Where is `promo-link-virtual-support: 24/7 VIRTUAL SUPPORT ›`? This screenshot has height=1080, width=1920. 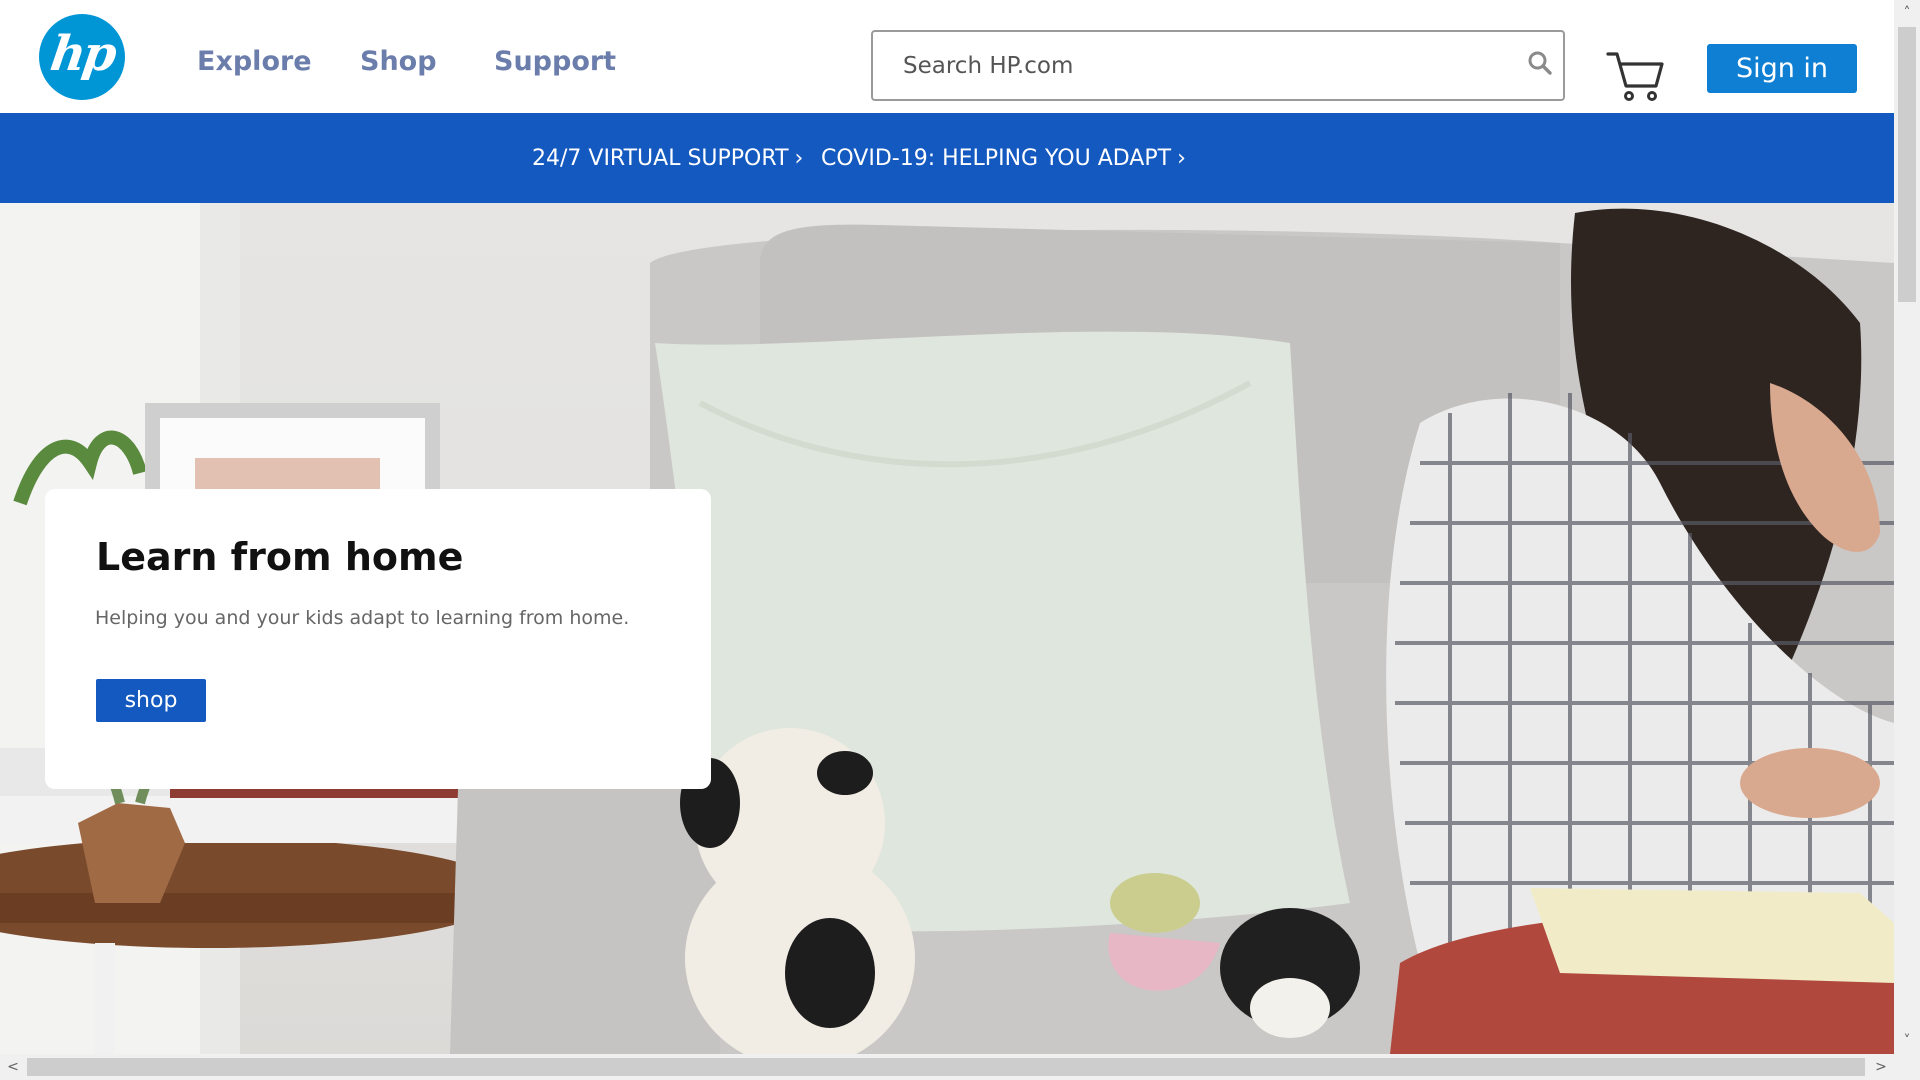
promo-link-virtual-support: 24/7 VIRTUAL SUPPORT › is located at coordinates (667, 158).